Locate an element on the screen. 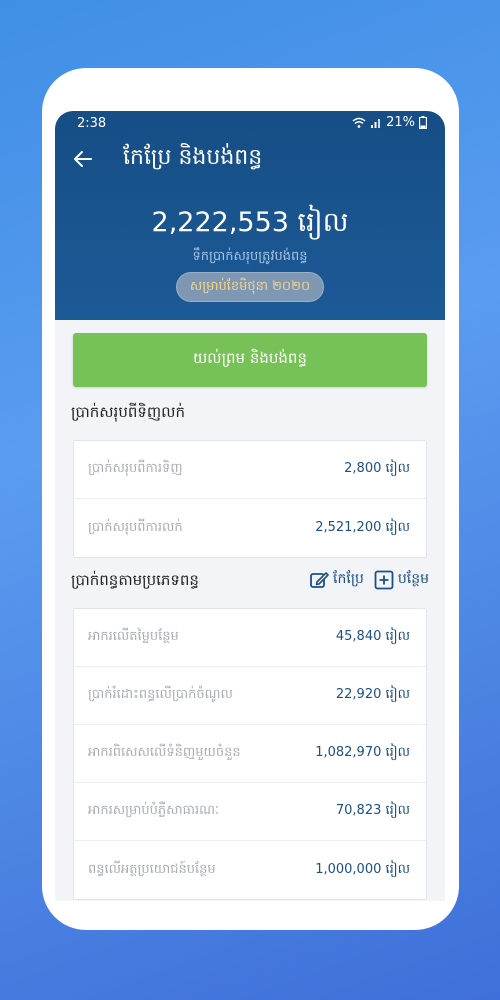 The height and width of the screenshot is (1000, 500). list-item: ប្រាក់សរុបពីការទិញ 2,800 រៀល is located at coordinates (250, 470).